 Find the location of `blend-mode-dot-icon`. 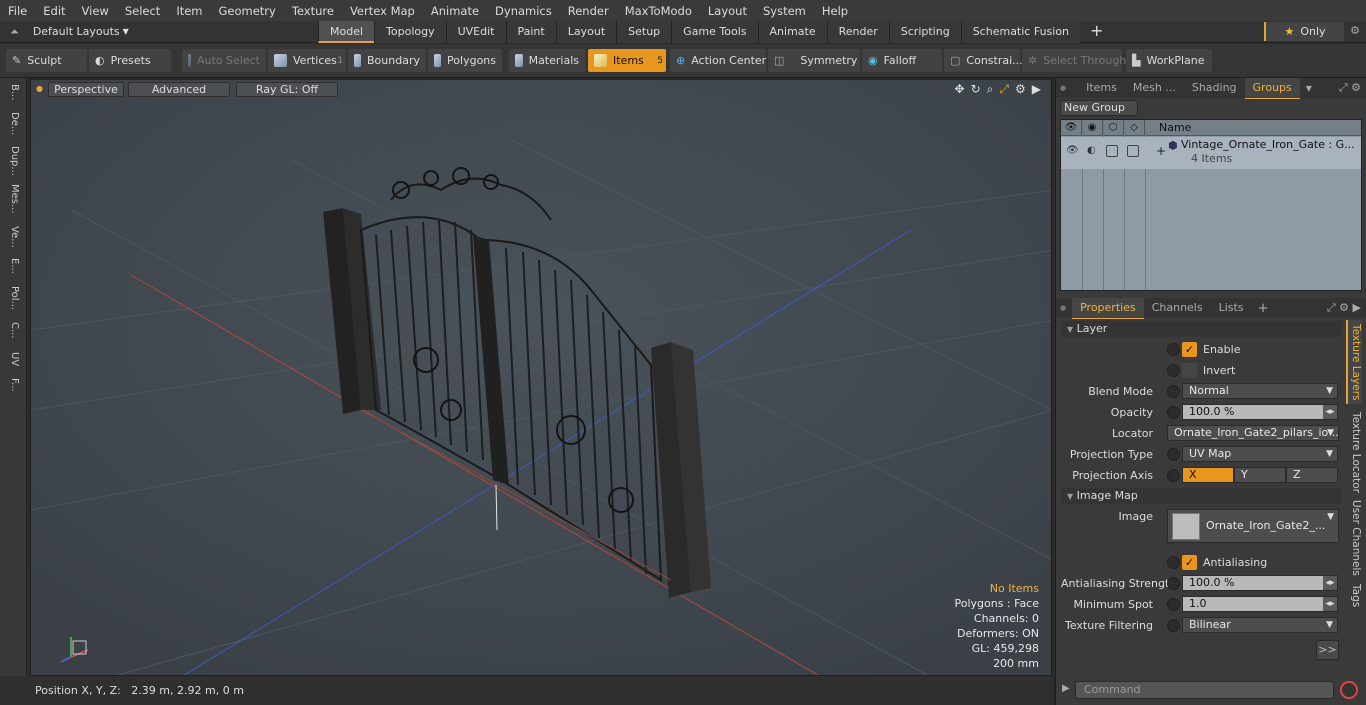

blend-mode-dot-icon is located at coordinates (1173, 391).